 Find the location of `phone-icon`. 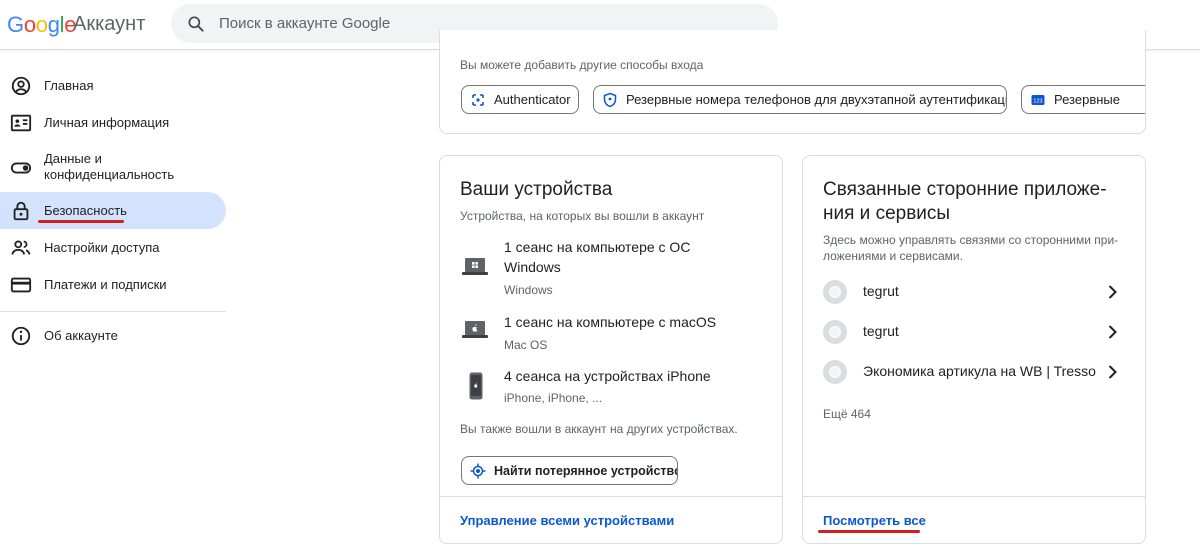

phone-icon is located at coordinates (476, 386).